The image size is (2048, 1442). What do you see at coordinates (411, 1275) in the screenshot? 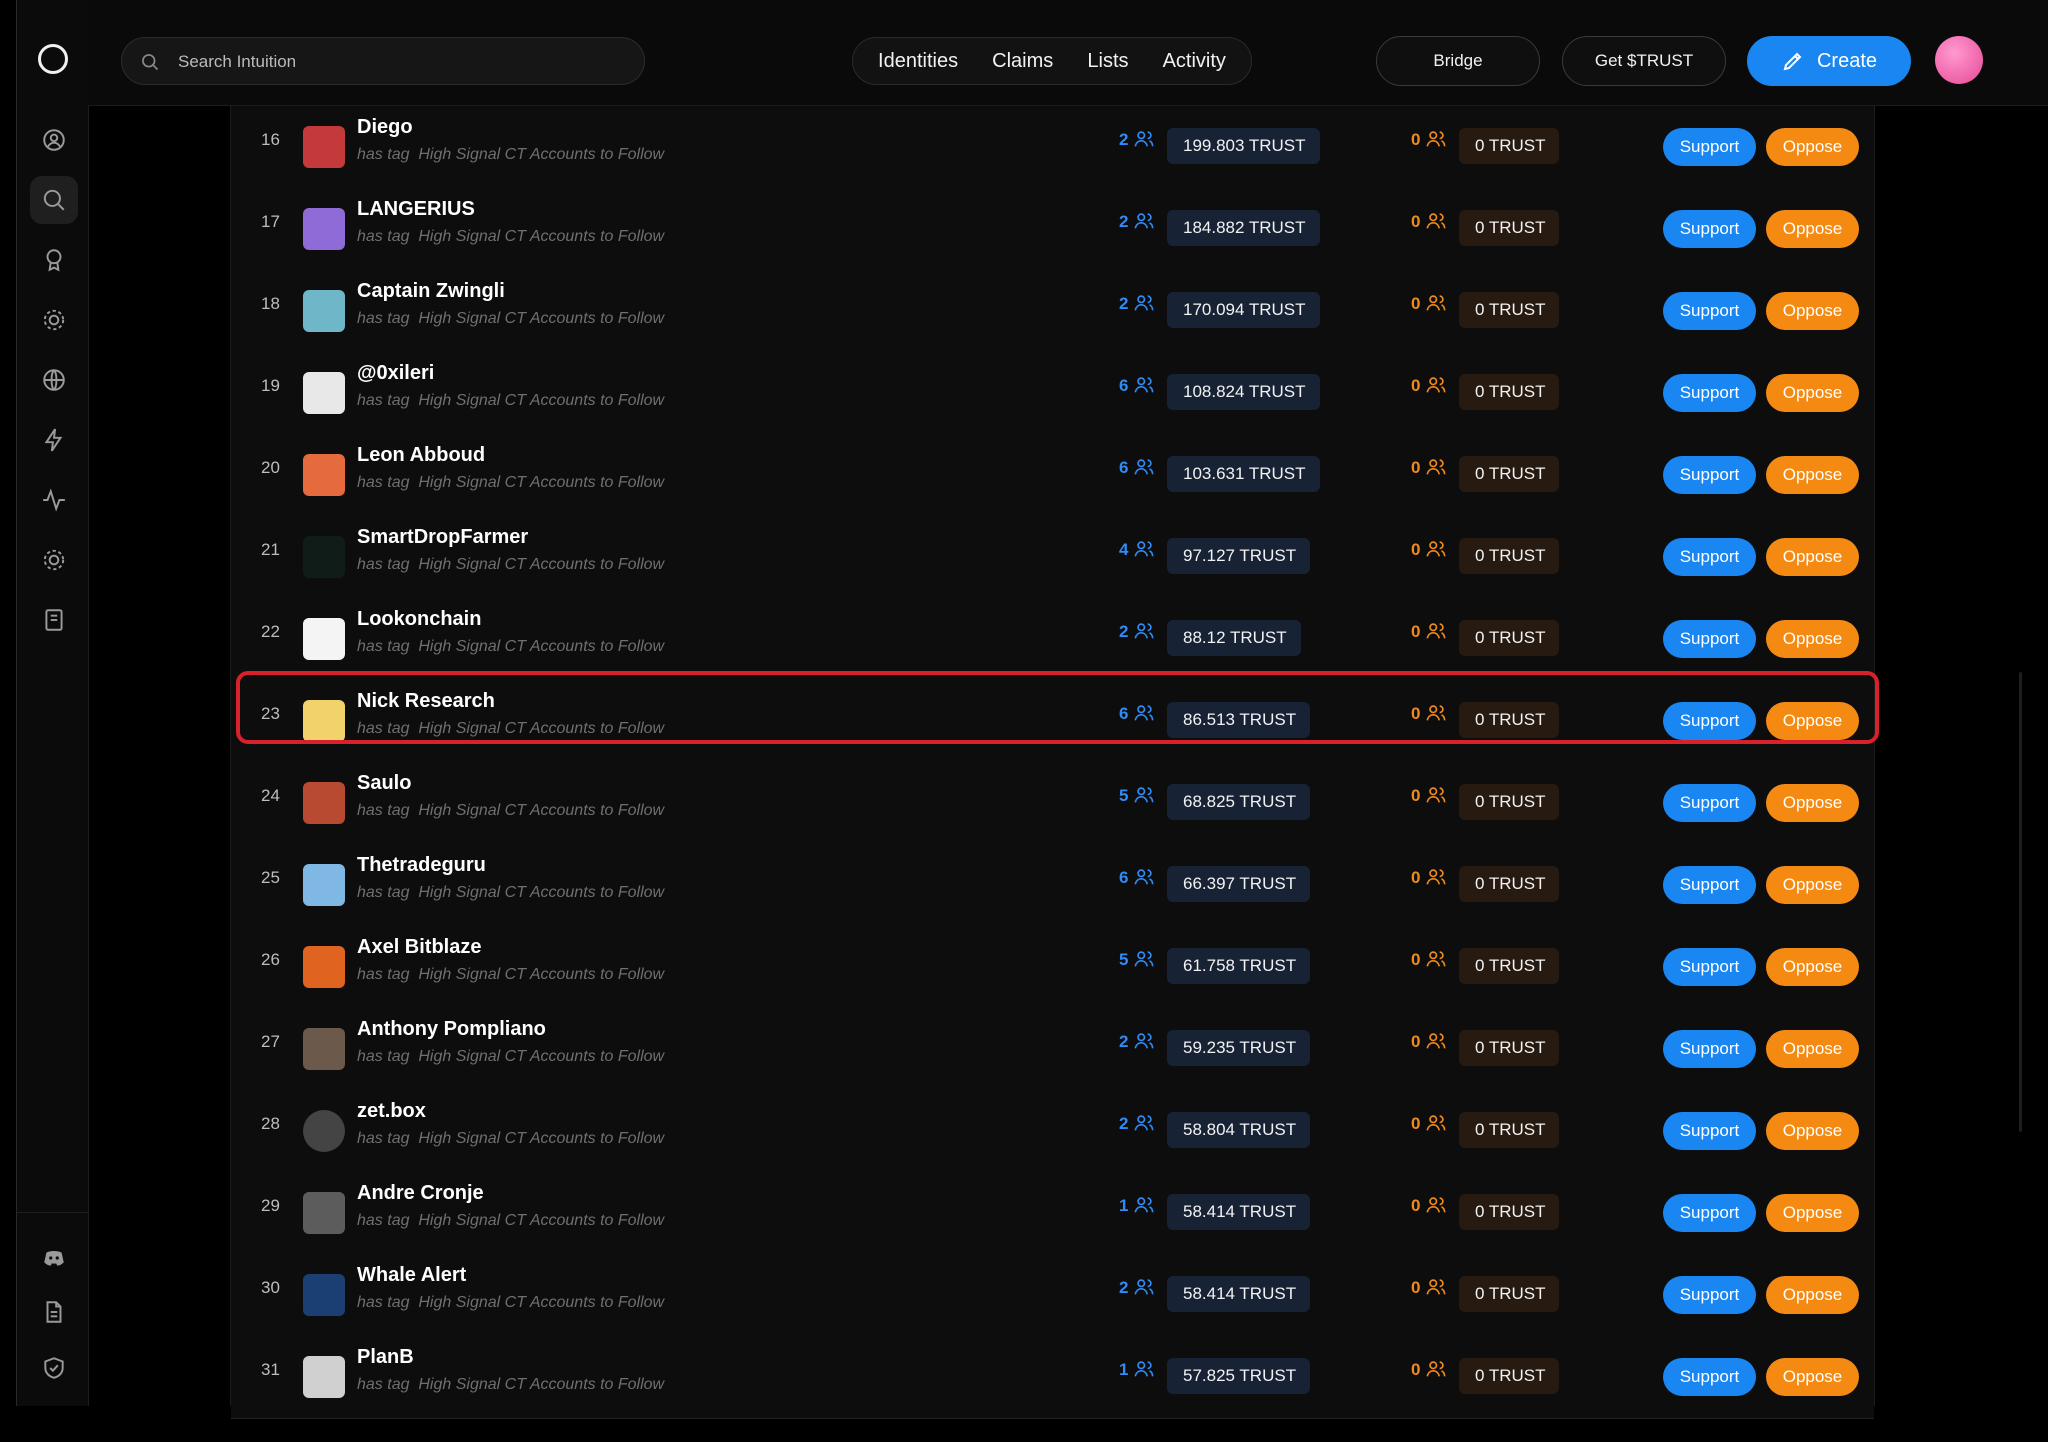
I see `identity-name: Whale Alert` at bounding box center [411, 1275].